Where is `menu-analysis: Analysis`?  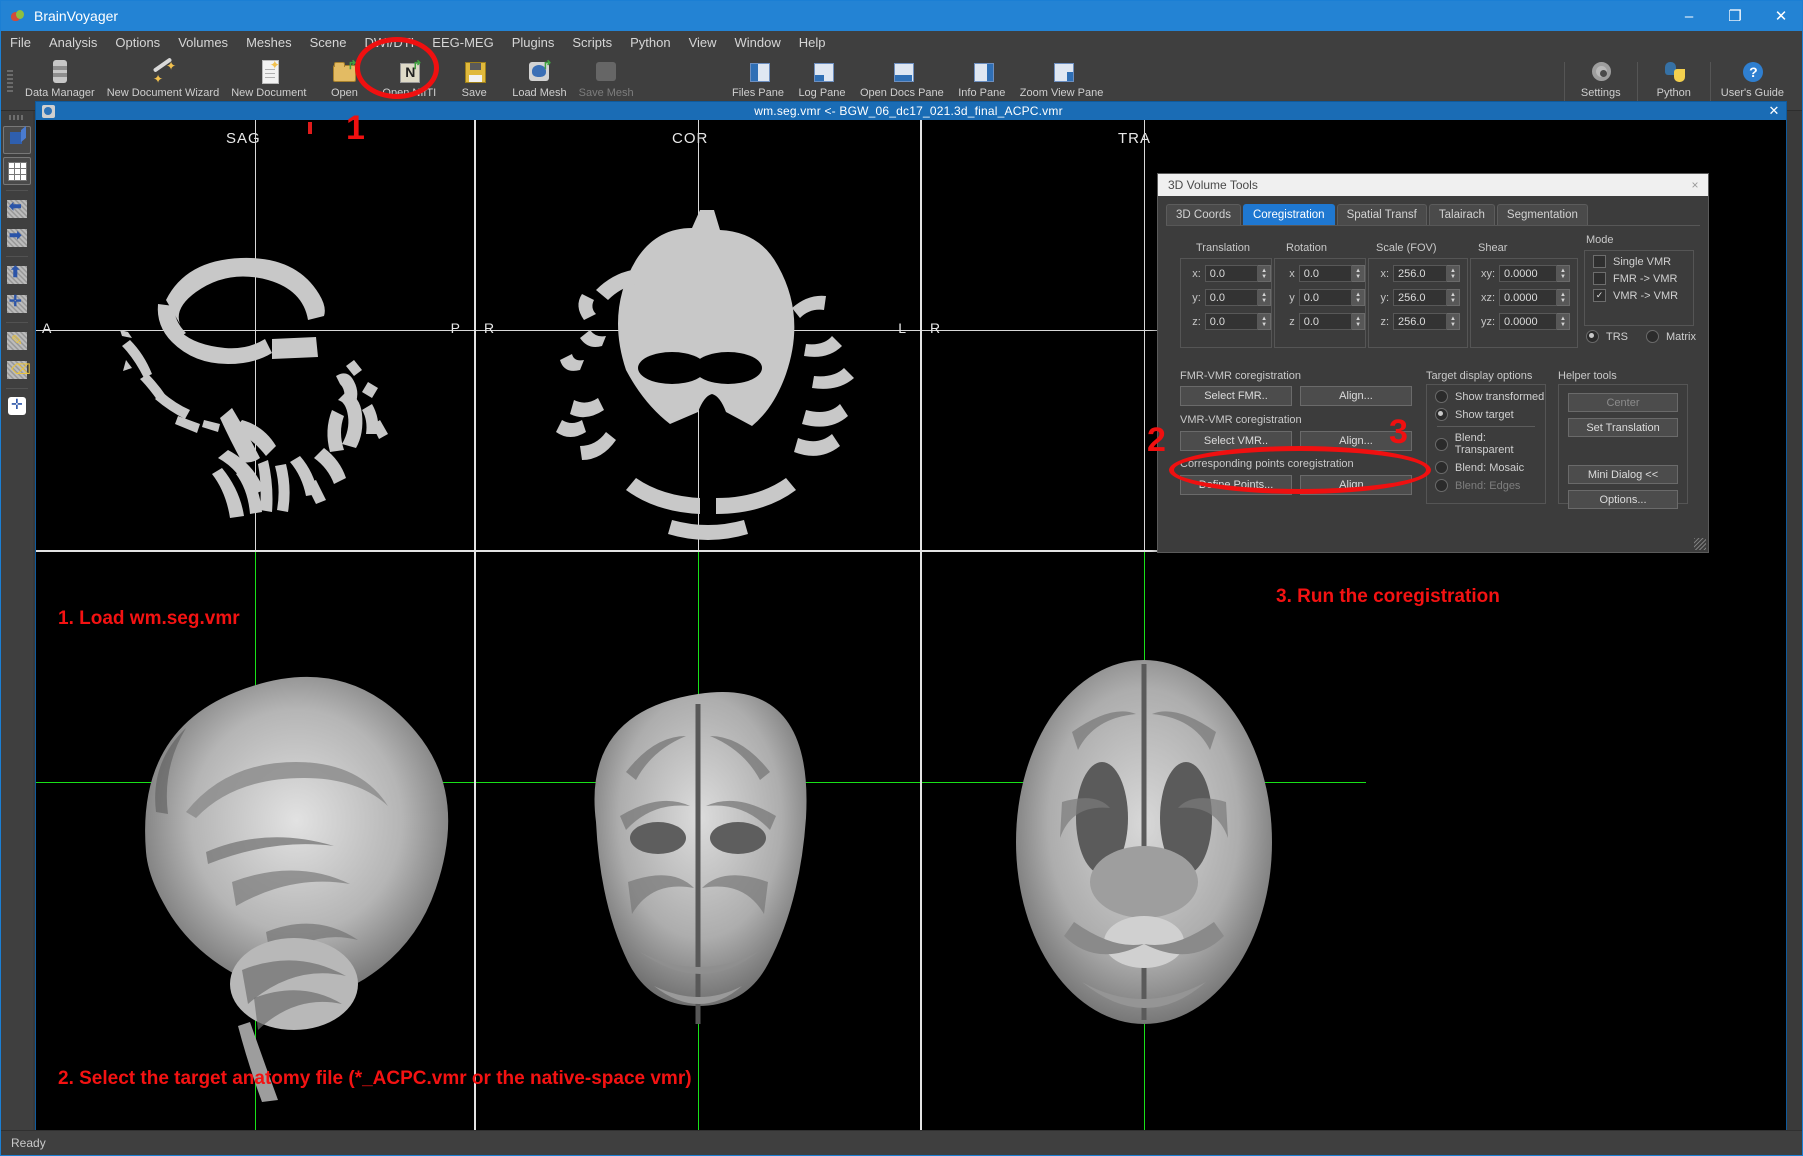
menu-analysis: Analysis is located at coordinates (73, 42).